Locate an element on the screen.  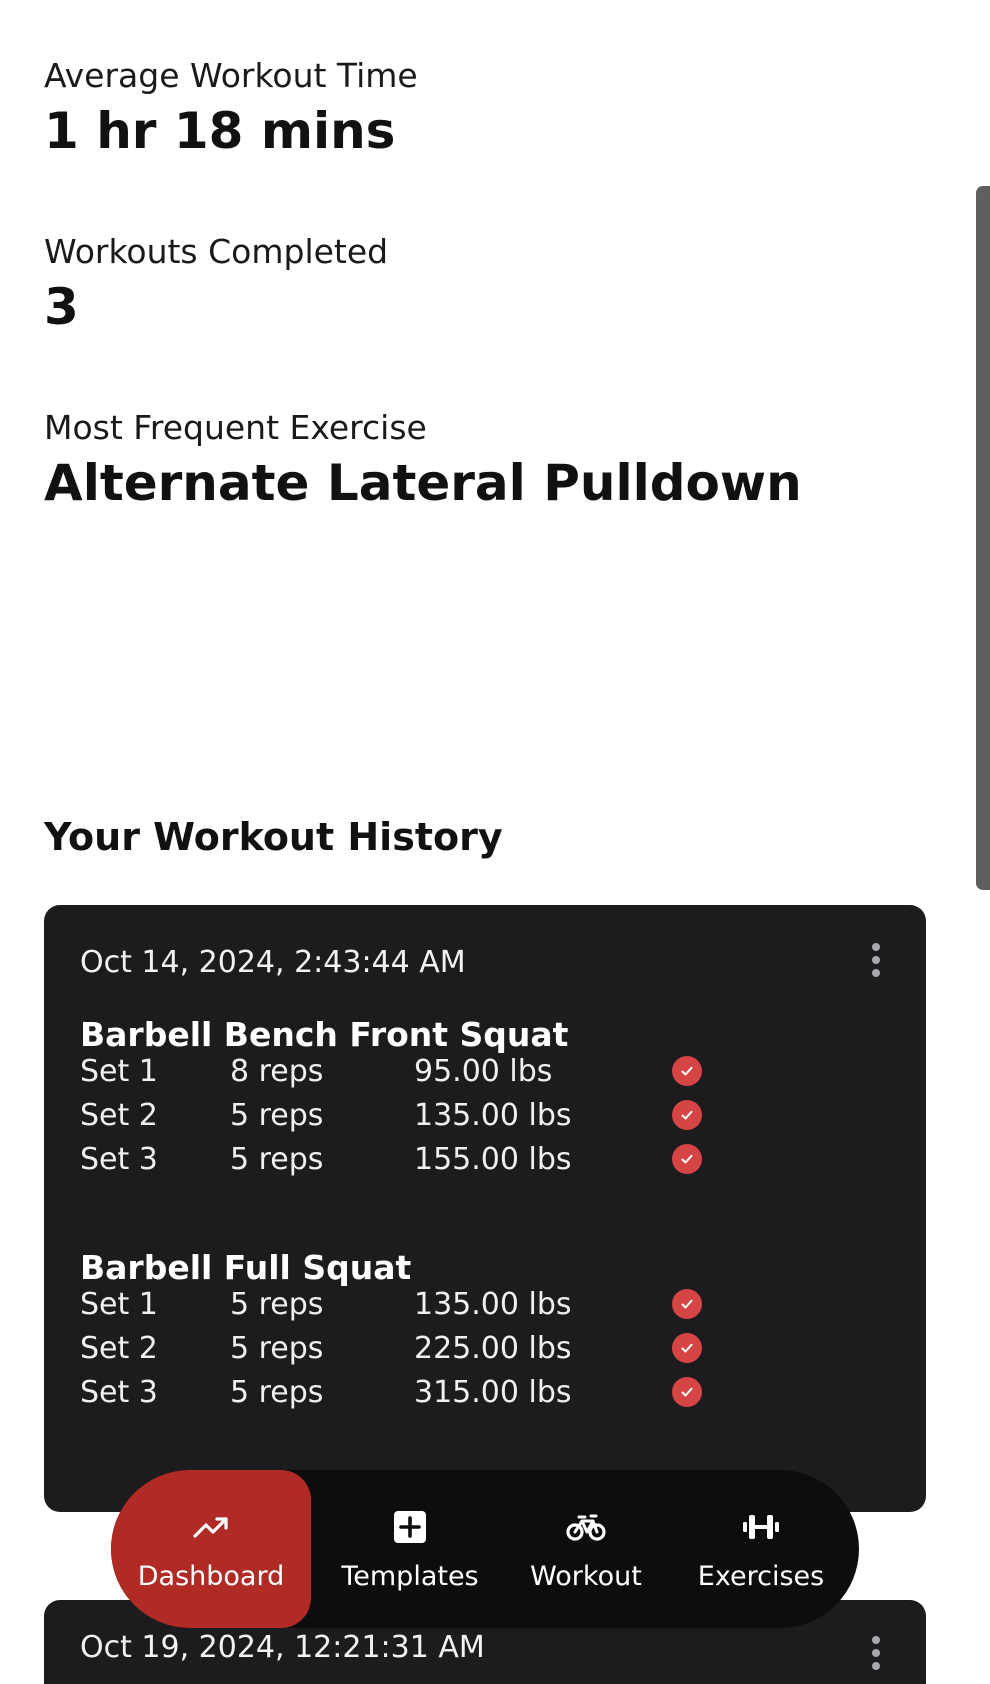
set-weight: 315.00 lbs is located at coordinates (493, 1392).